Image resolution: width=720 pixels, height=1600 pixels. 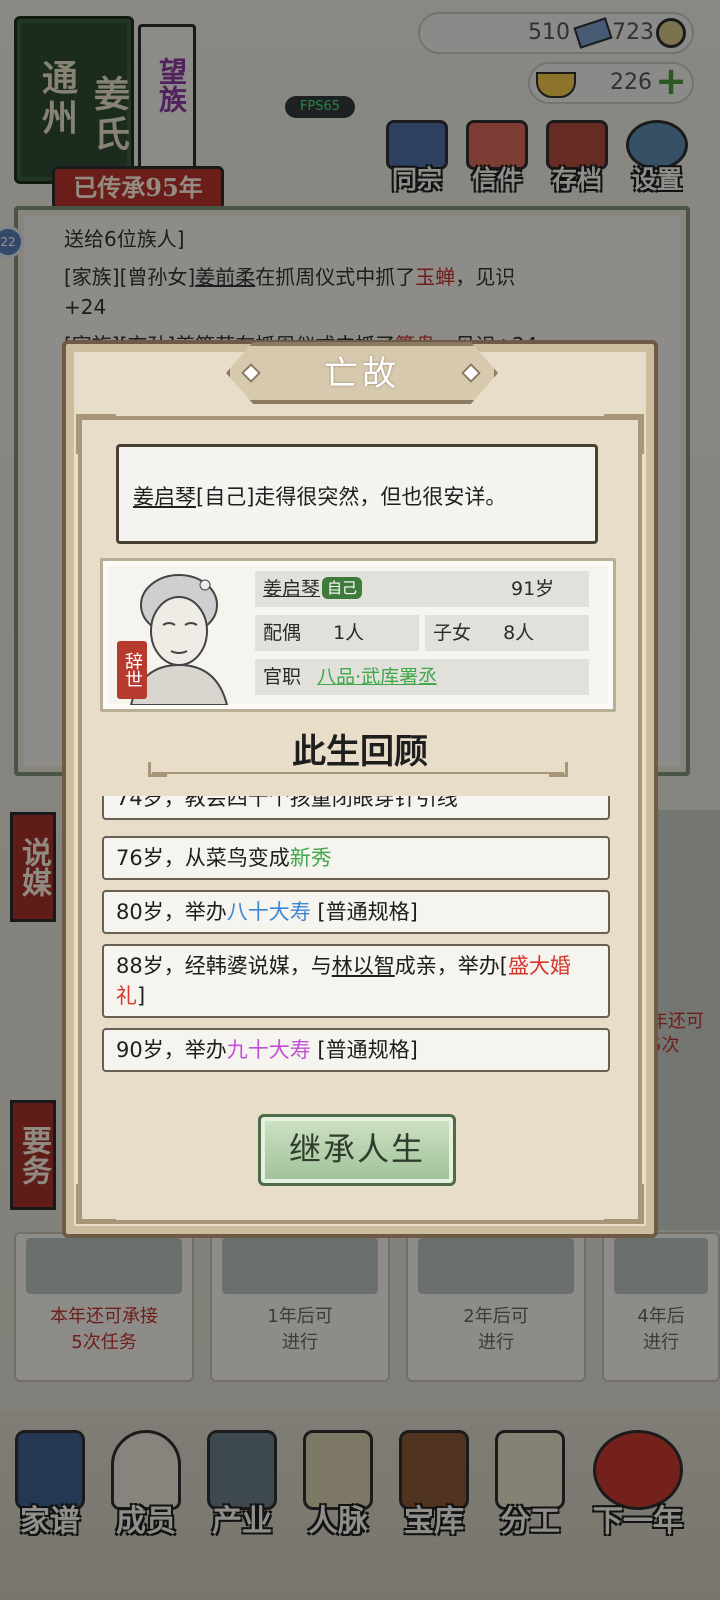 I want to click on children-row: 子女 8人, so click(x=507, y=633).